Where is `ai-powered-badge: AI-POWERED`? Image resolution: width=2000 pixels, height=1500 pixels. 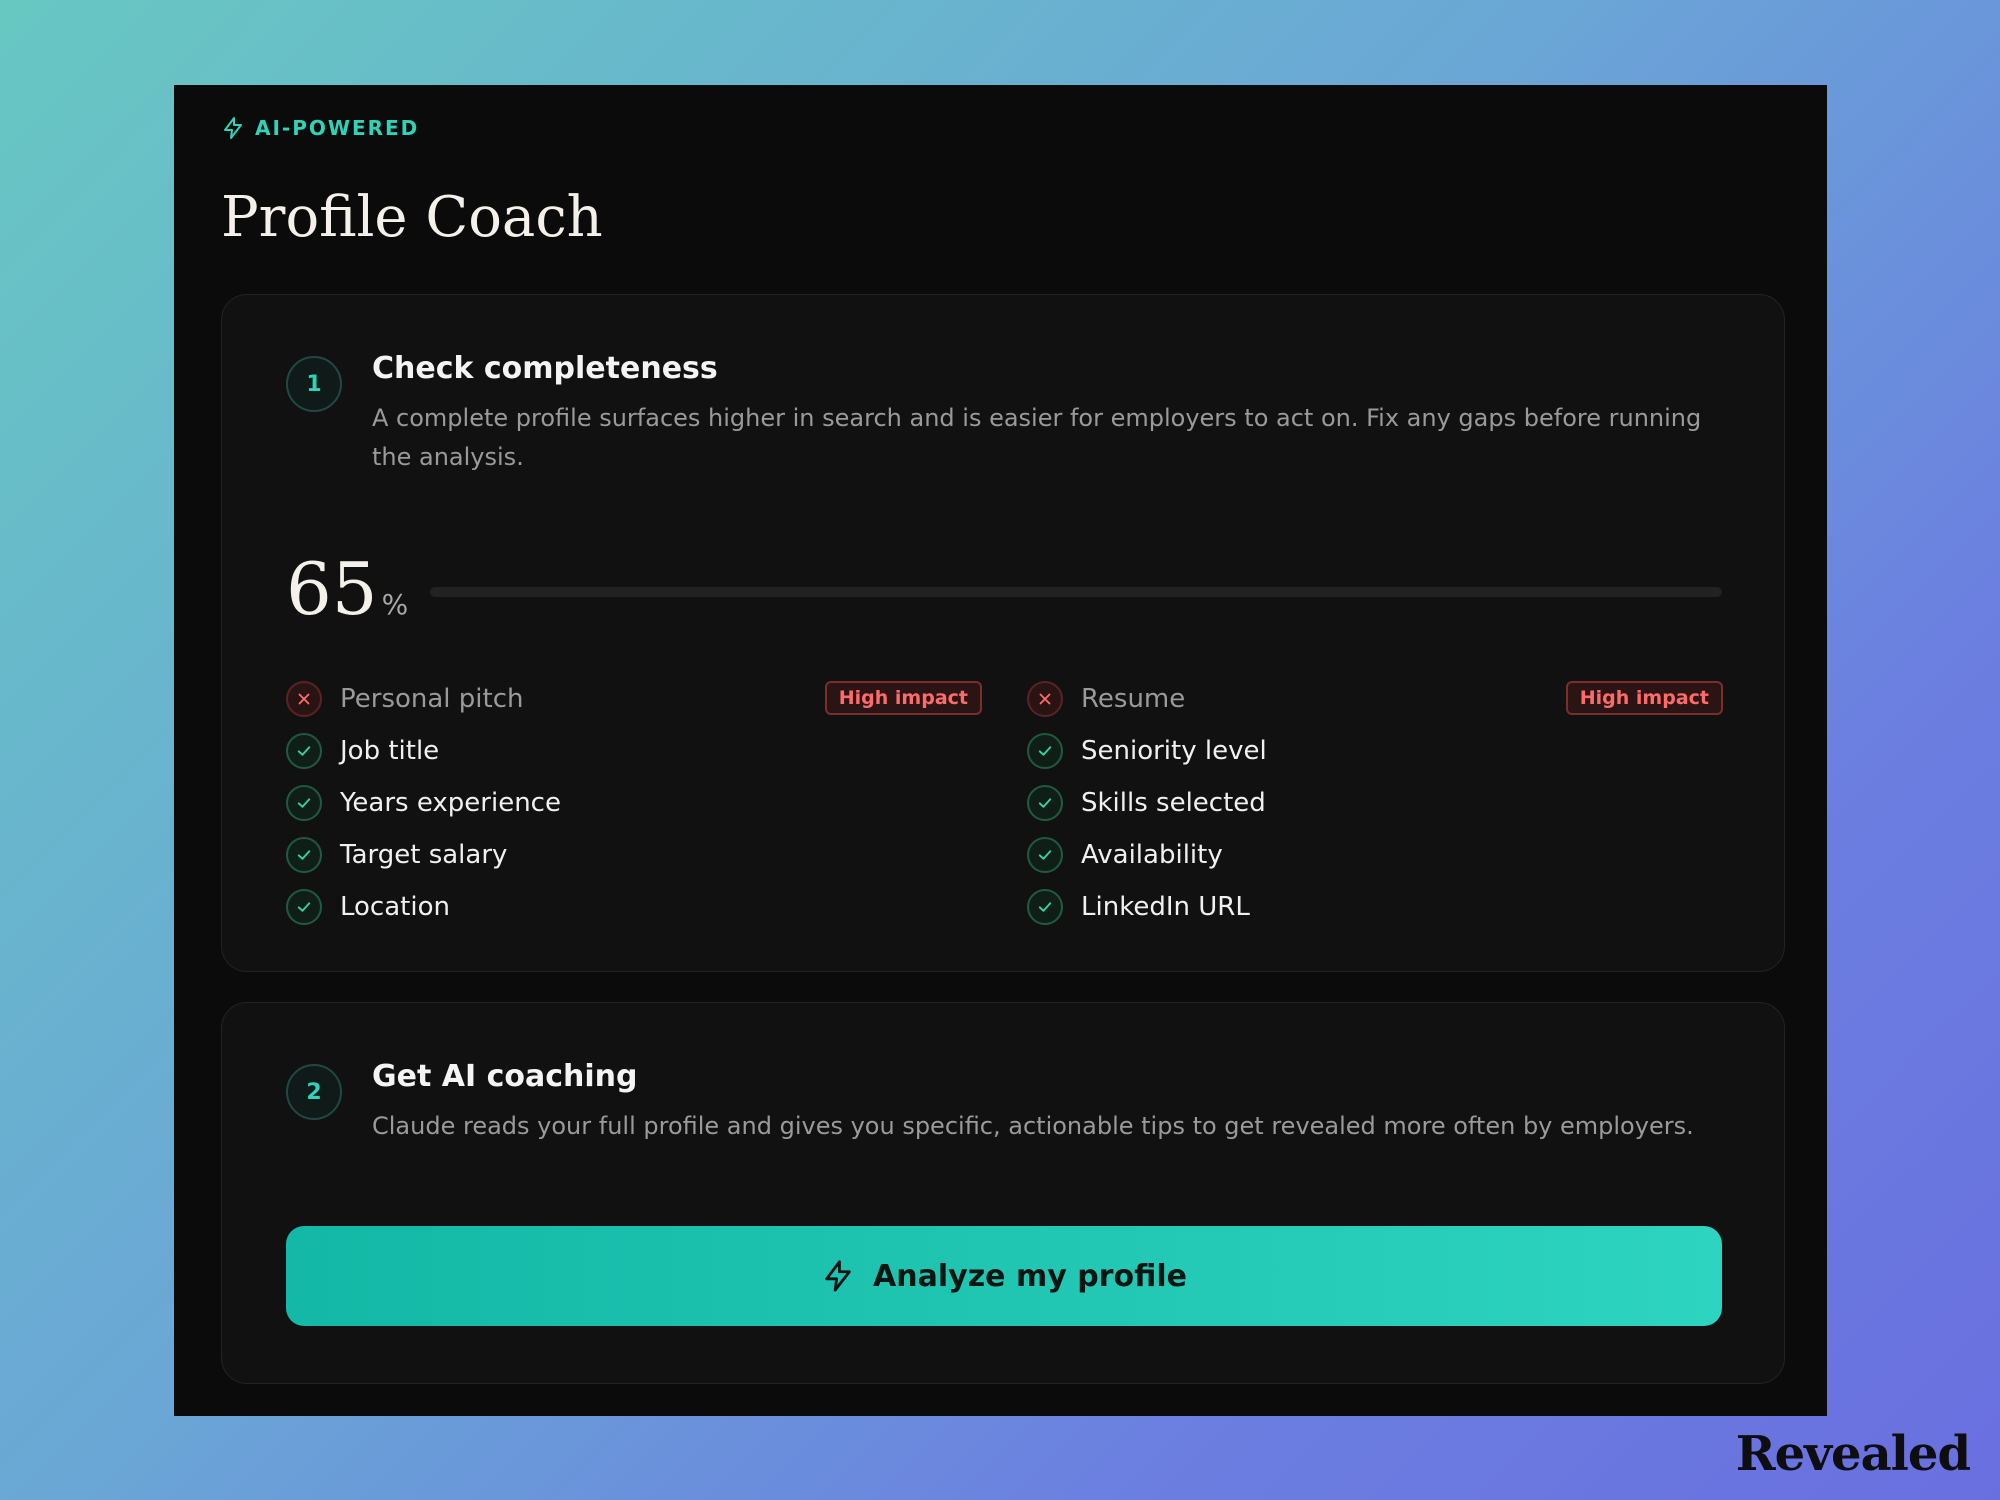
ai-powered-badge: AI-POWERED is located at coordinates (320, 128).